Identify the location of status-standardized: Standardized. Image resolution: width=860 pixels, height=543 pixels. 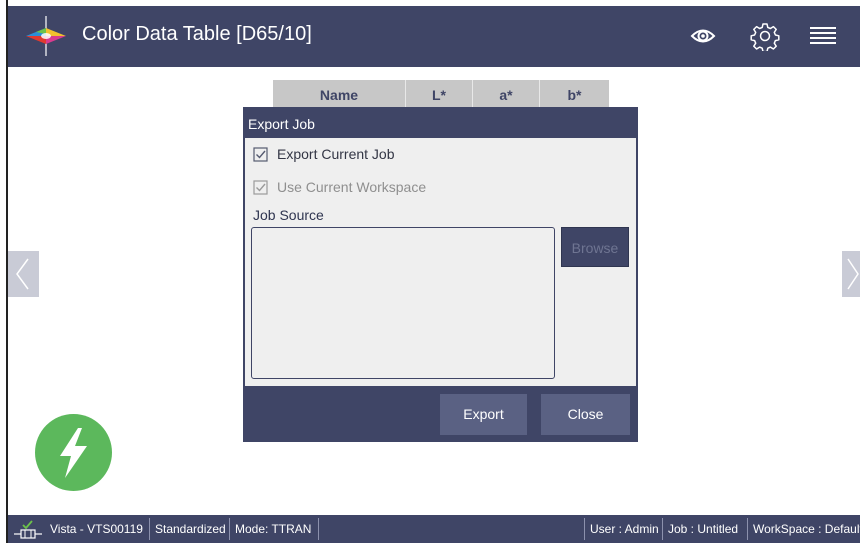
(190, 529).